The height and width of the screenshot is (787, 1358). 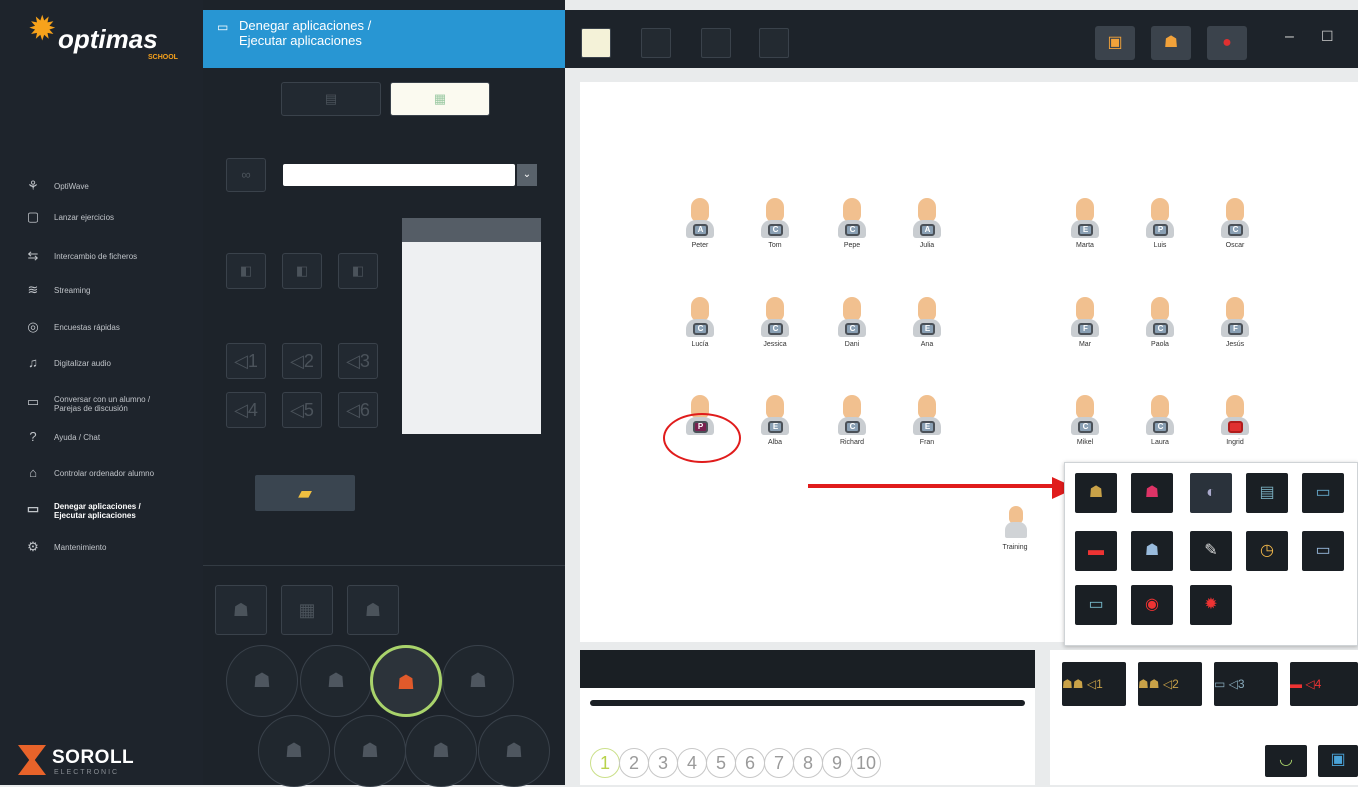 I want to click on alert-icon: ●, so click(x=1227, y=43).